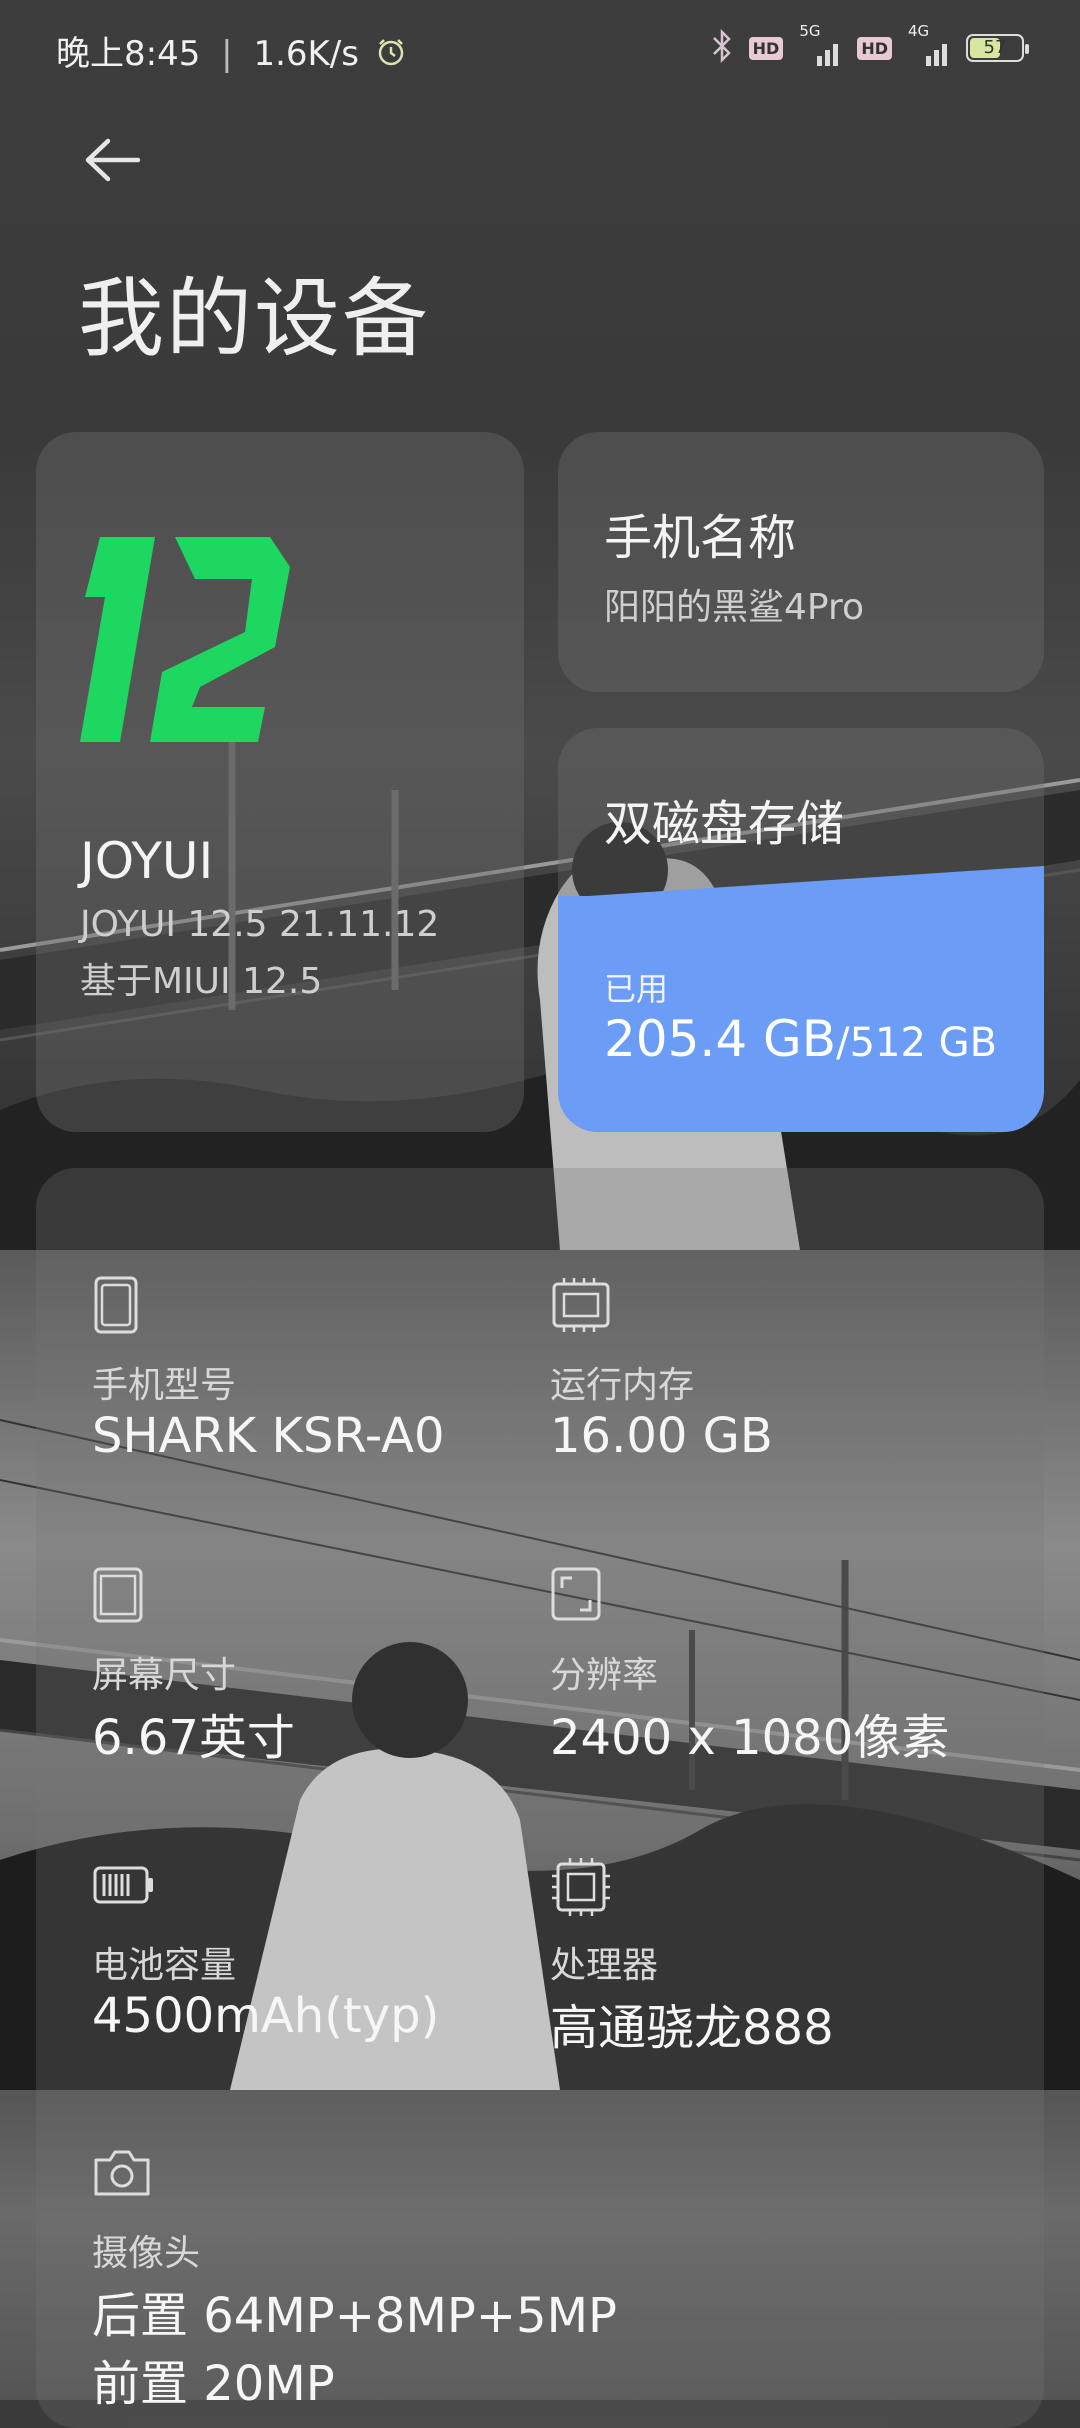 Image resolution: width=1080 pixels, height=2428 pixels. Describe the element at coordinates (581, 1307) in the screenshot. I see `memory-chip-icon` at that location.